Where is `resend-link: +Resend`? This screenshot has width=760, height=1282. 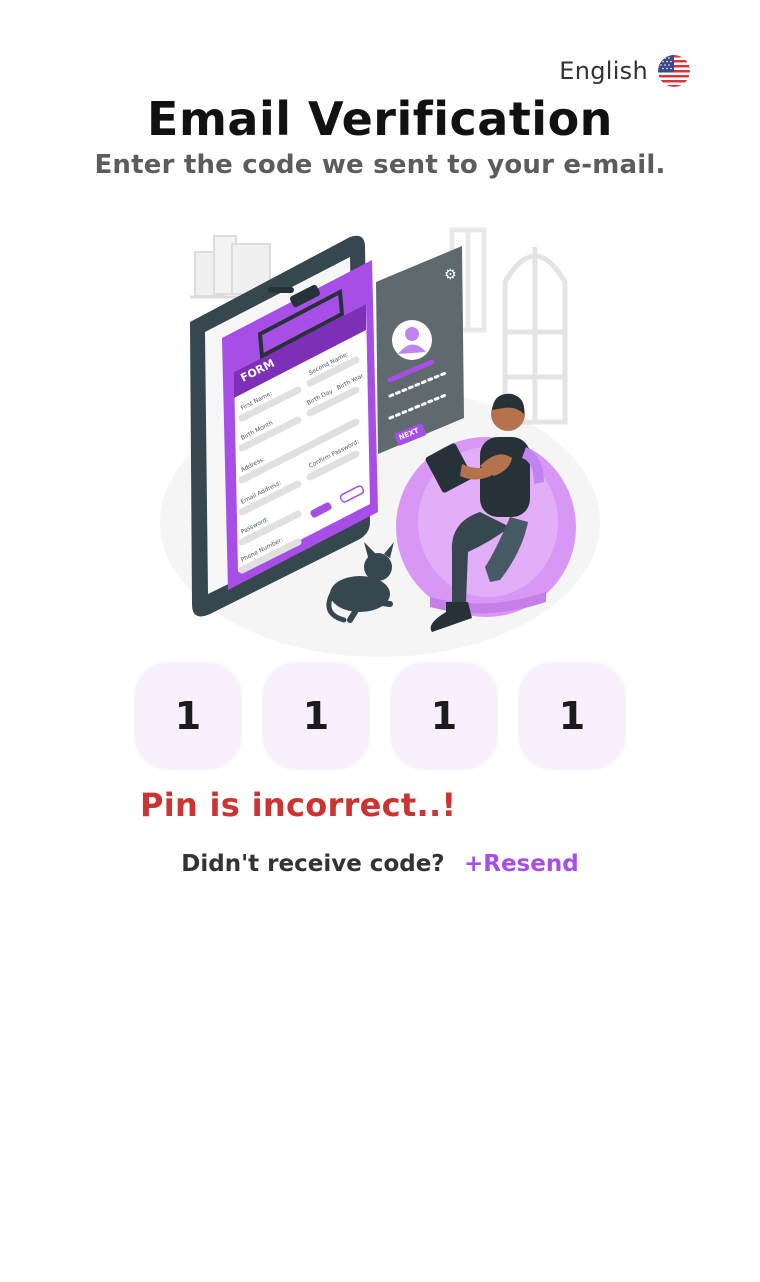
resend-link: +Resend is located at coordinates (521, 864).